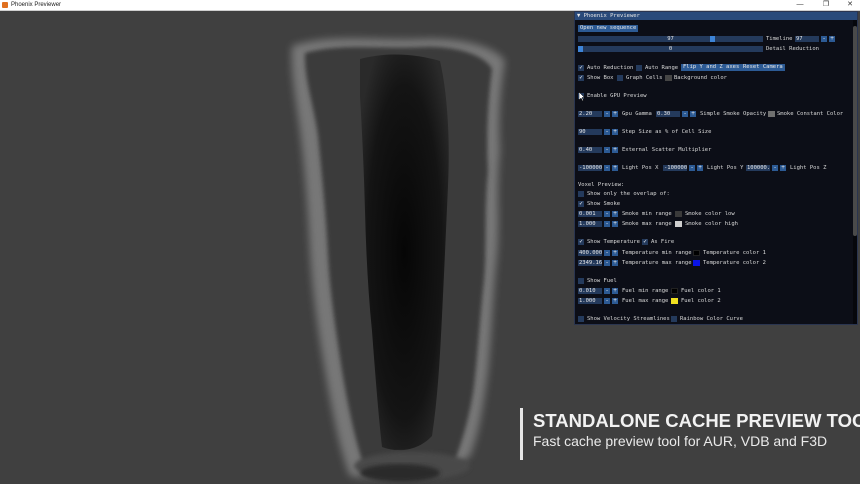 The width and height of the screenshot is (860, 484). I want to click on temp-min-field: 400.000, so click(590, 253).